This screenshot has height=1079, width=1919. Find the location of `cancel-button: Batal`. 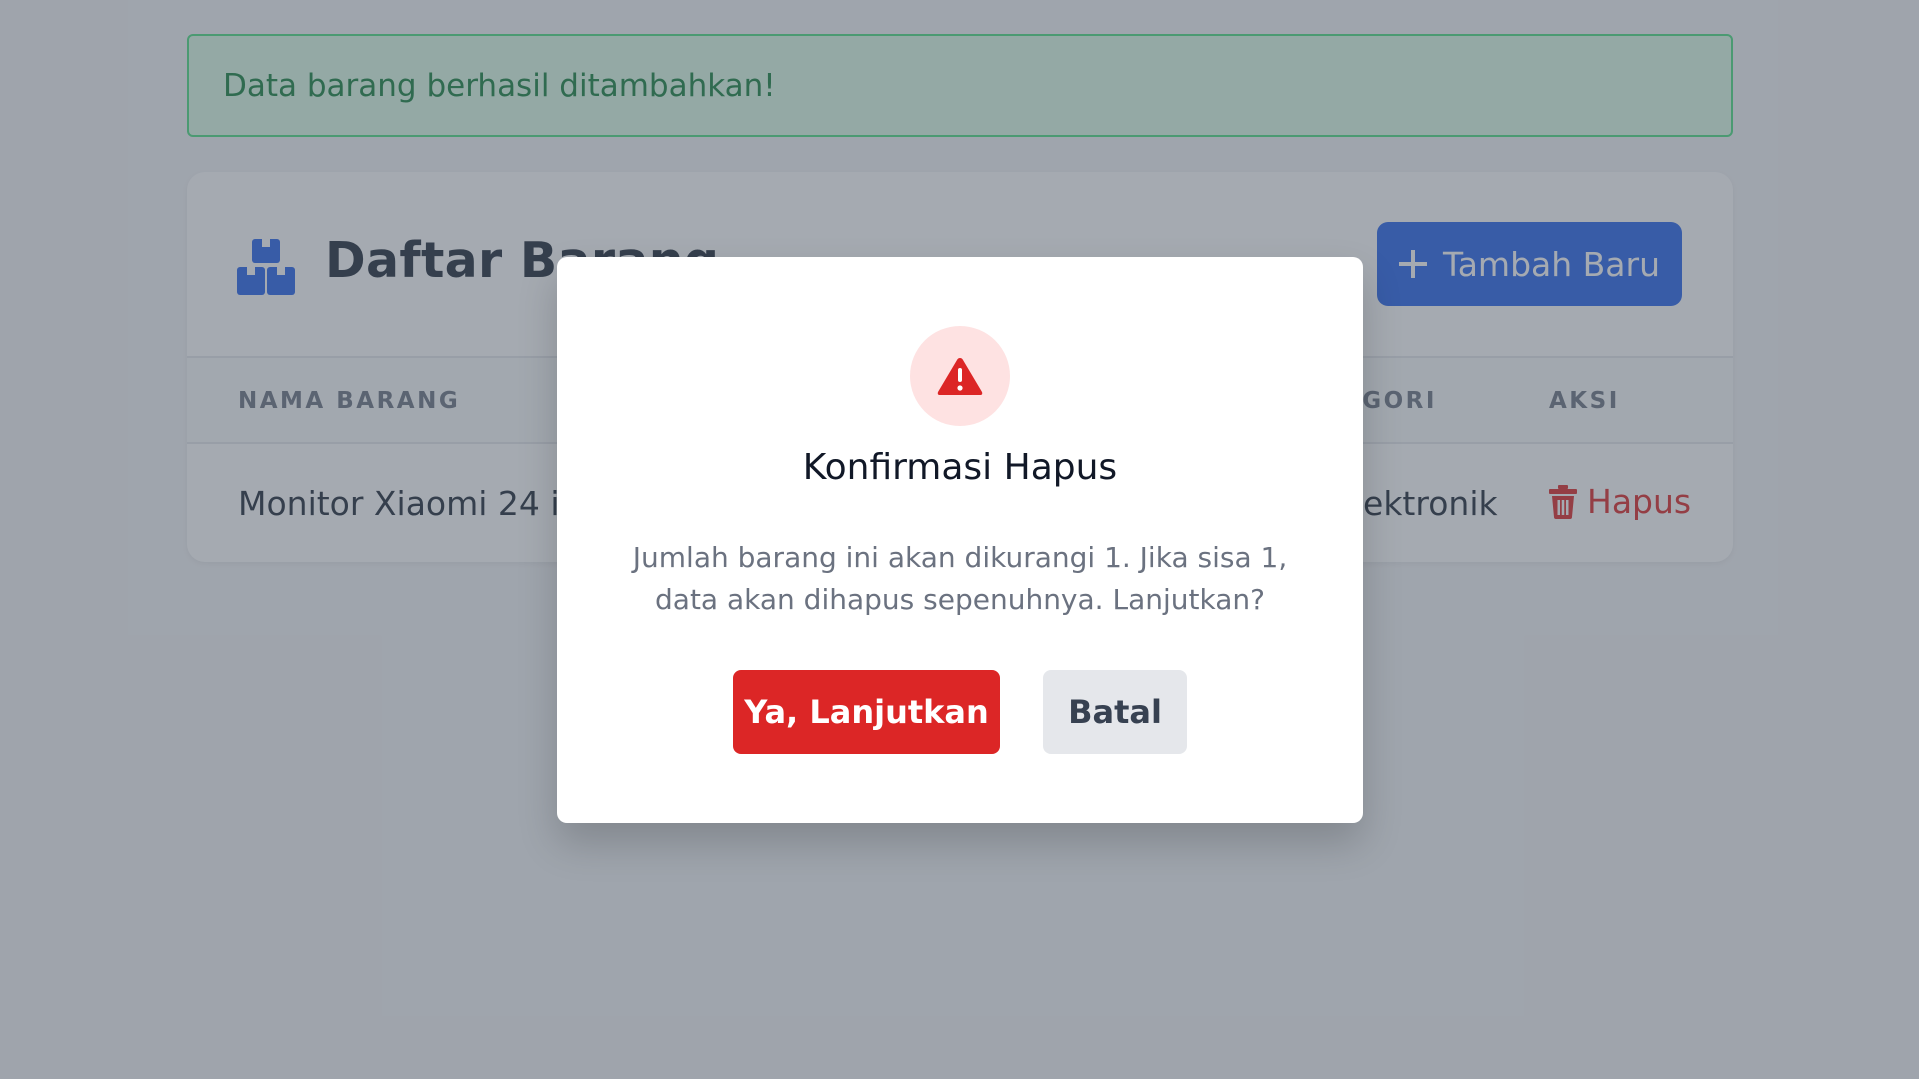

cancel-button: Batal is located at coordinates (1115, 712).